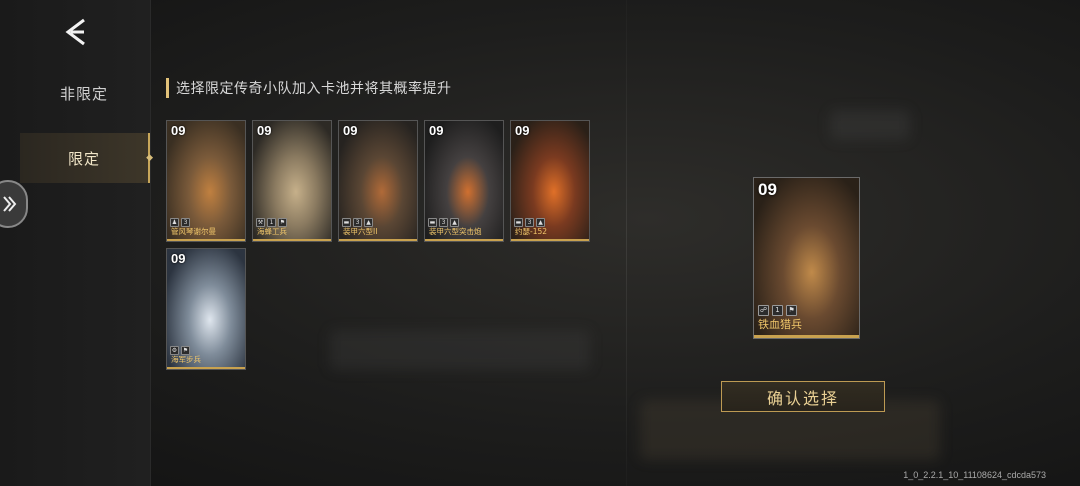  What do you see at coordinates (167, 88) in the screenshot?
I see `hint-accent-bar` at bounding box center [167, 88].